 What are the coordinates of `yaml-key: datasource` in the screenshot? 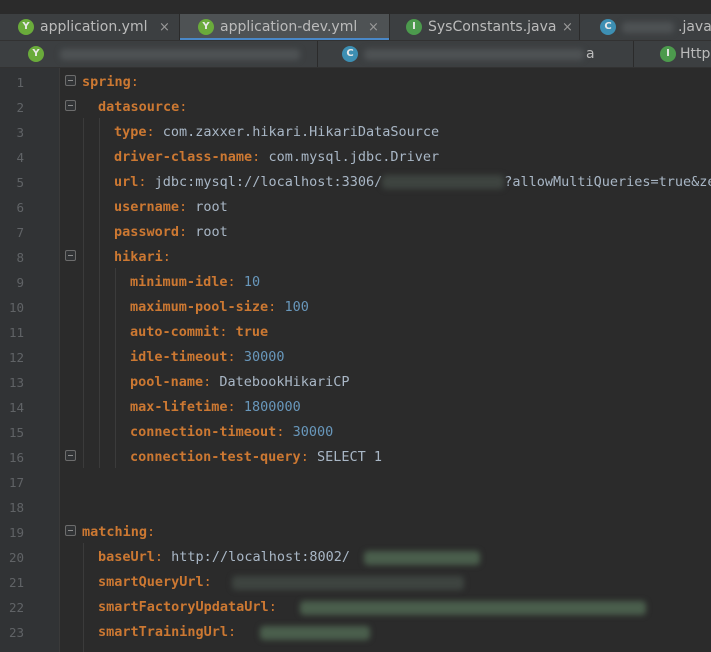 It's located at (139, 107).